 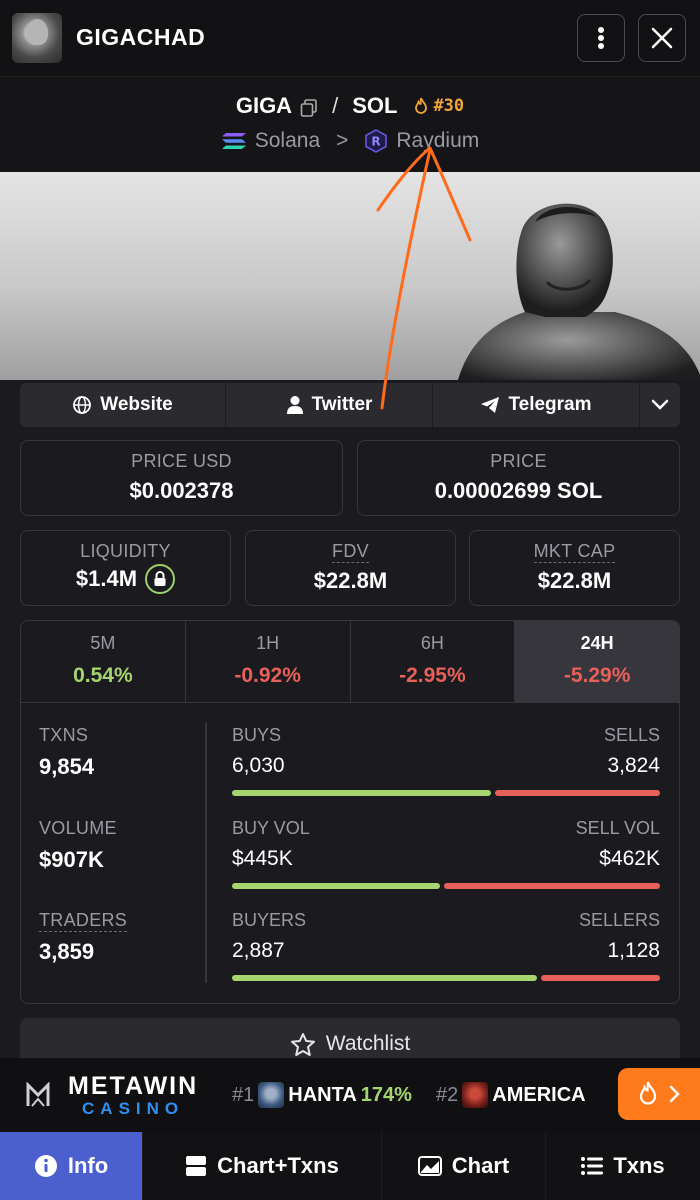 What do you see at coordinates (449, 106) in the screenshot?
I see `trending-rank-label: #30` at bounding box center [449, 106].